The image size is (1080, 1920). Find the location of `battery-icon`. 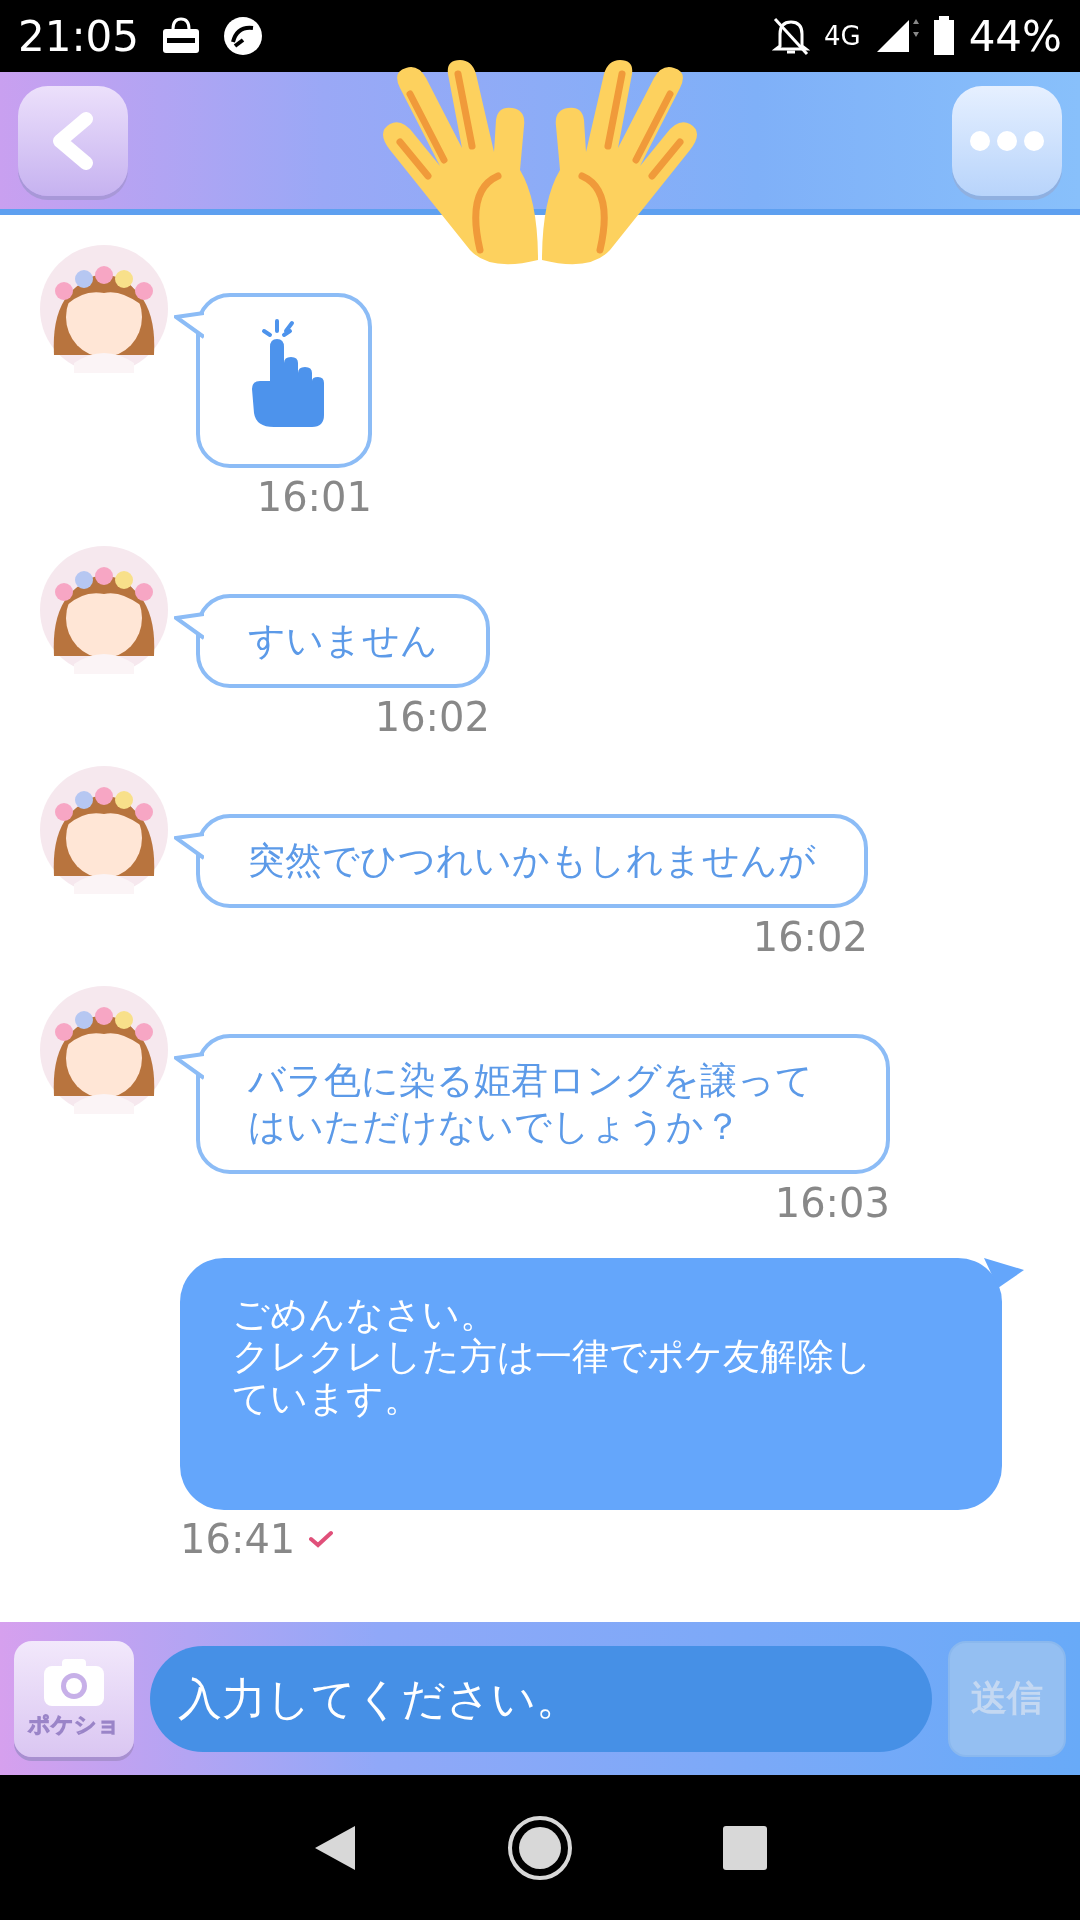

battery-icon is located at coordinates (943, 36).